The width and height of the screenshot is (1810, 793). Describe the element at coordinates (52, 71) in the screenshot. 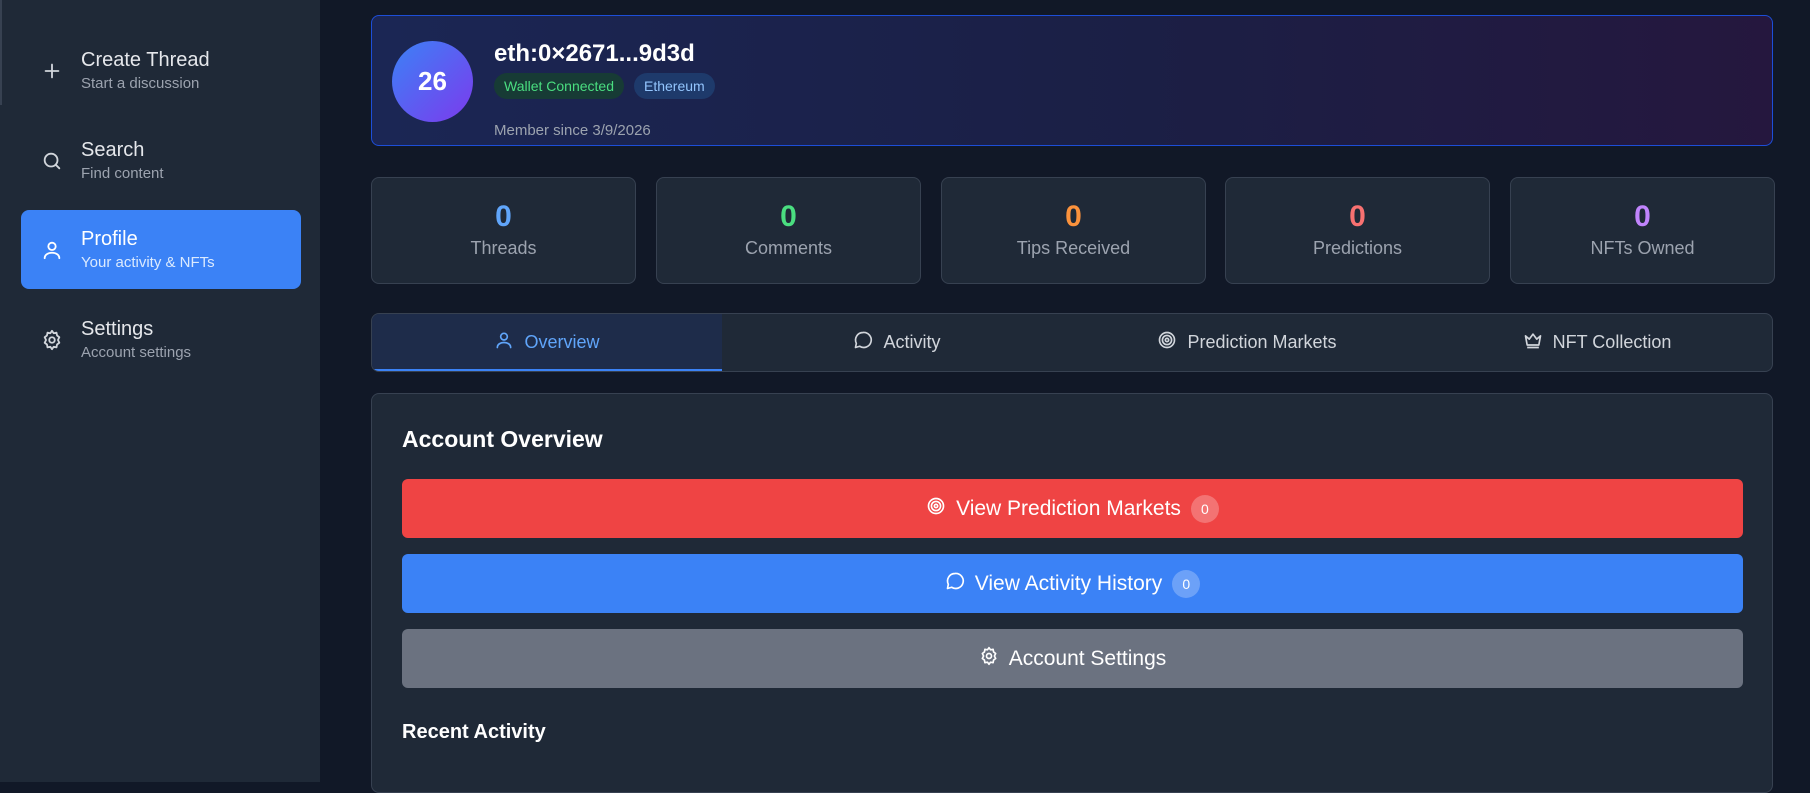

I see `plus-icon` at that location.